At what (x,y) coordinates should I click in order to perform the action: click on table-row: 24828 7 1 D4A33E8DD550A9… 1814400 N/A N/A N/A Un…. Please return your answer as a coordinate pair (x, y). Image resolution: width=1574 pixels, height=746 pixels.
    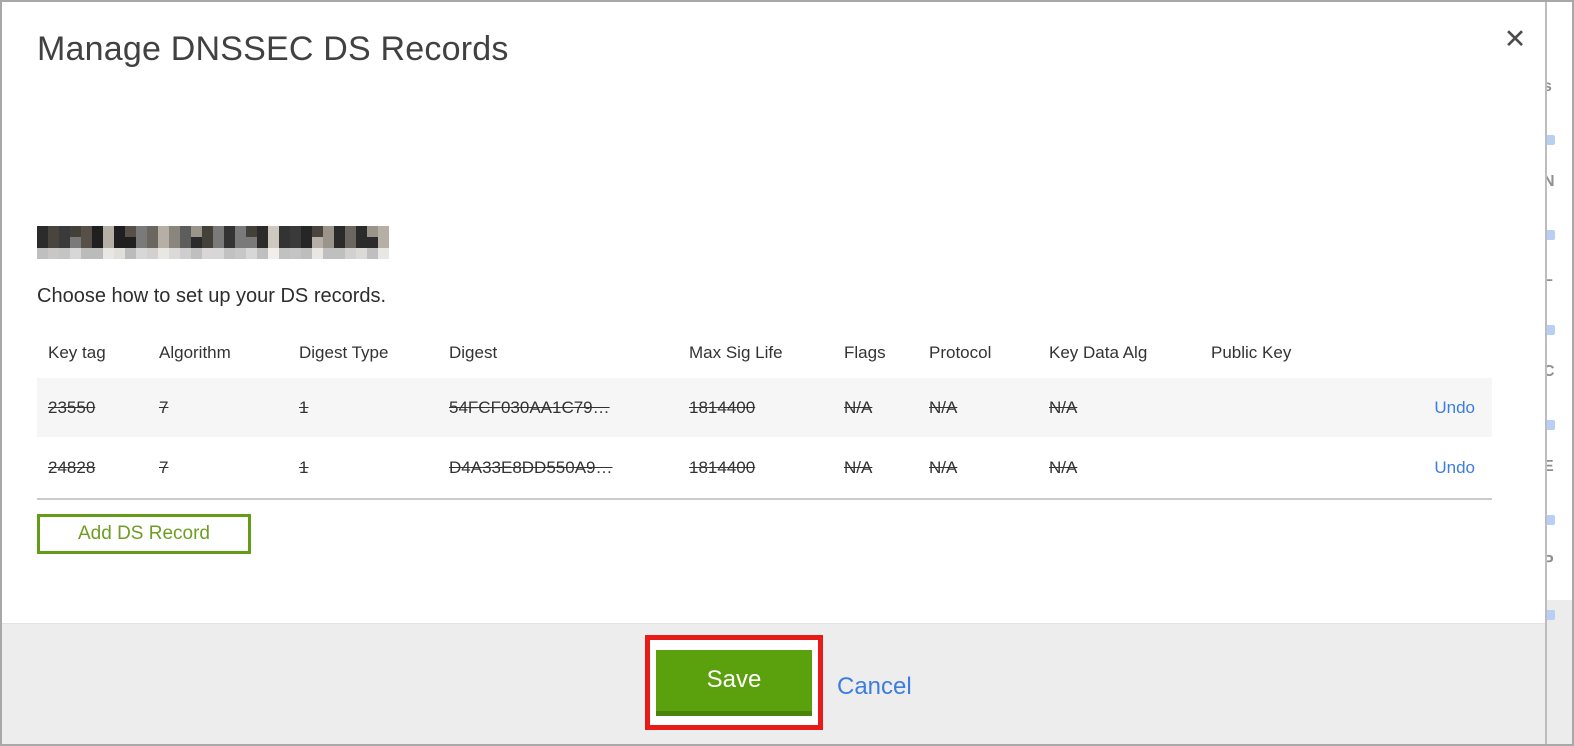
    Looking at the image, I should click on (764, 468).